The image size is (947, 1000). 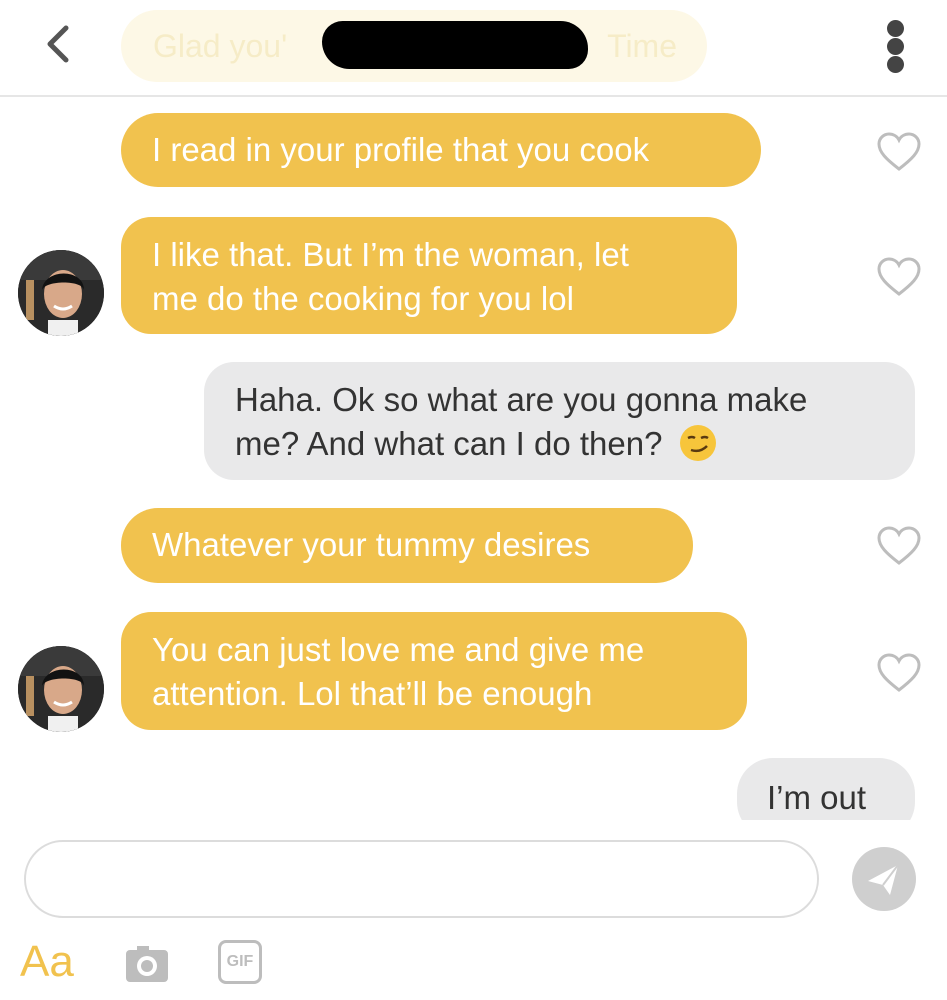 I want to click on chevron-left-icon, so click(x=58, y=44).